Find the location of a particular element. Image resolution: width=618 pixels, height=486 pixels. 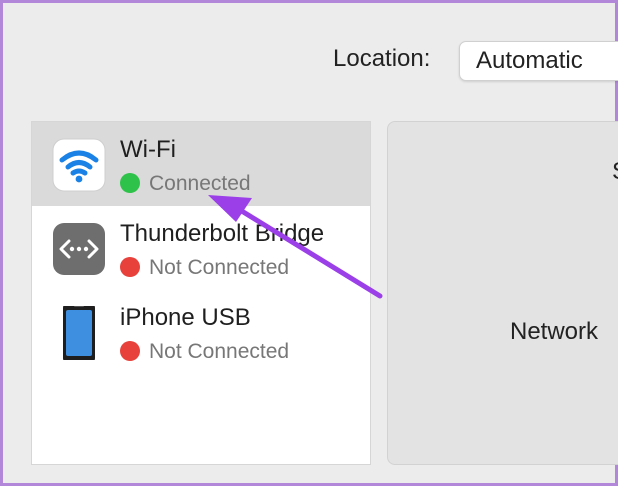

thunderbolt-bridge-icon is located at coordinates (79, 249).